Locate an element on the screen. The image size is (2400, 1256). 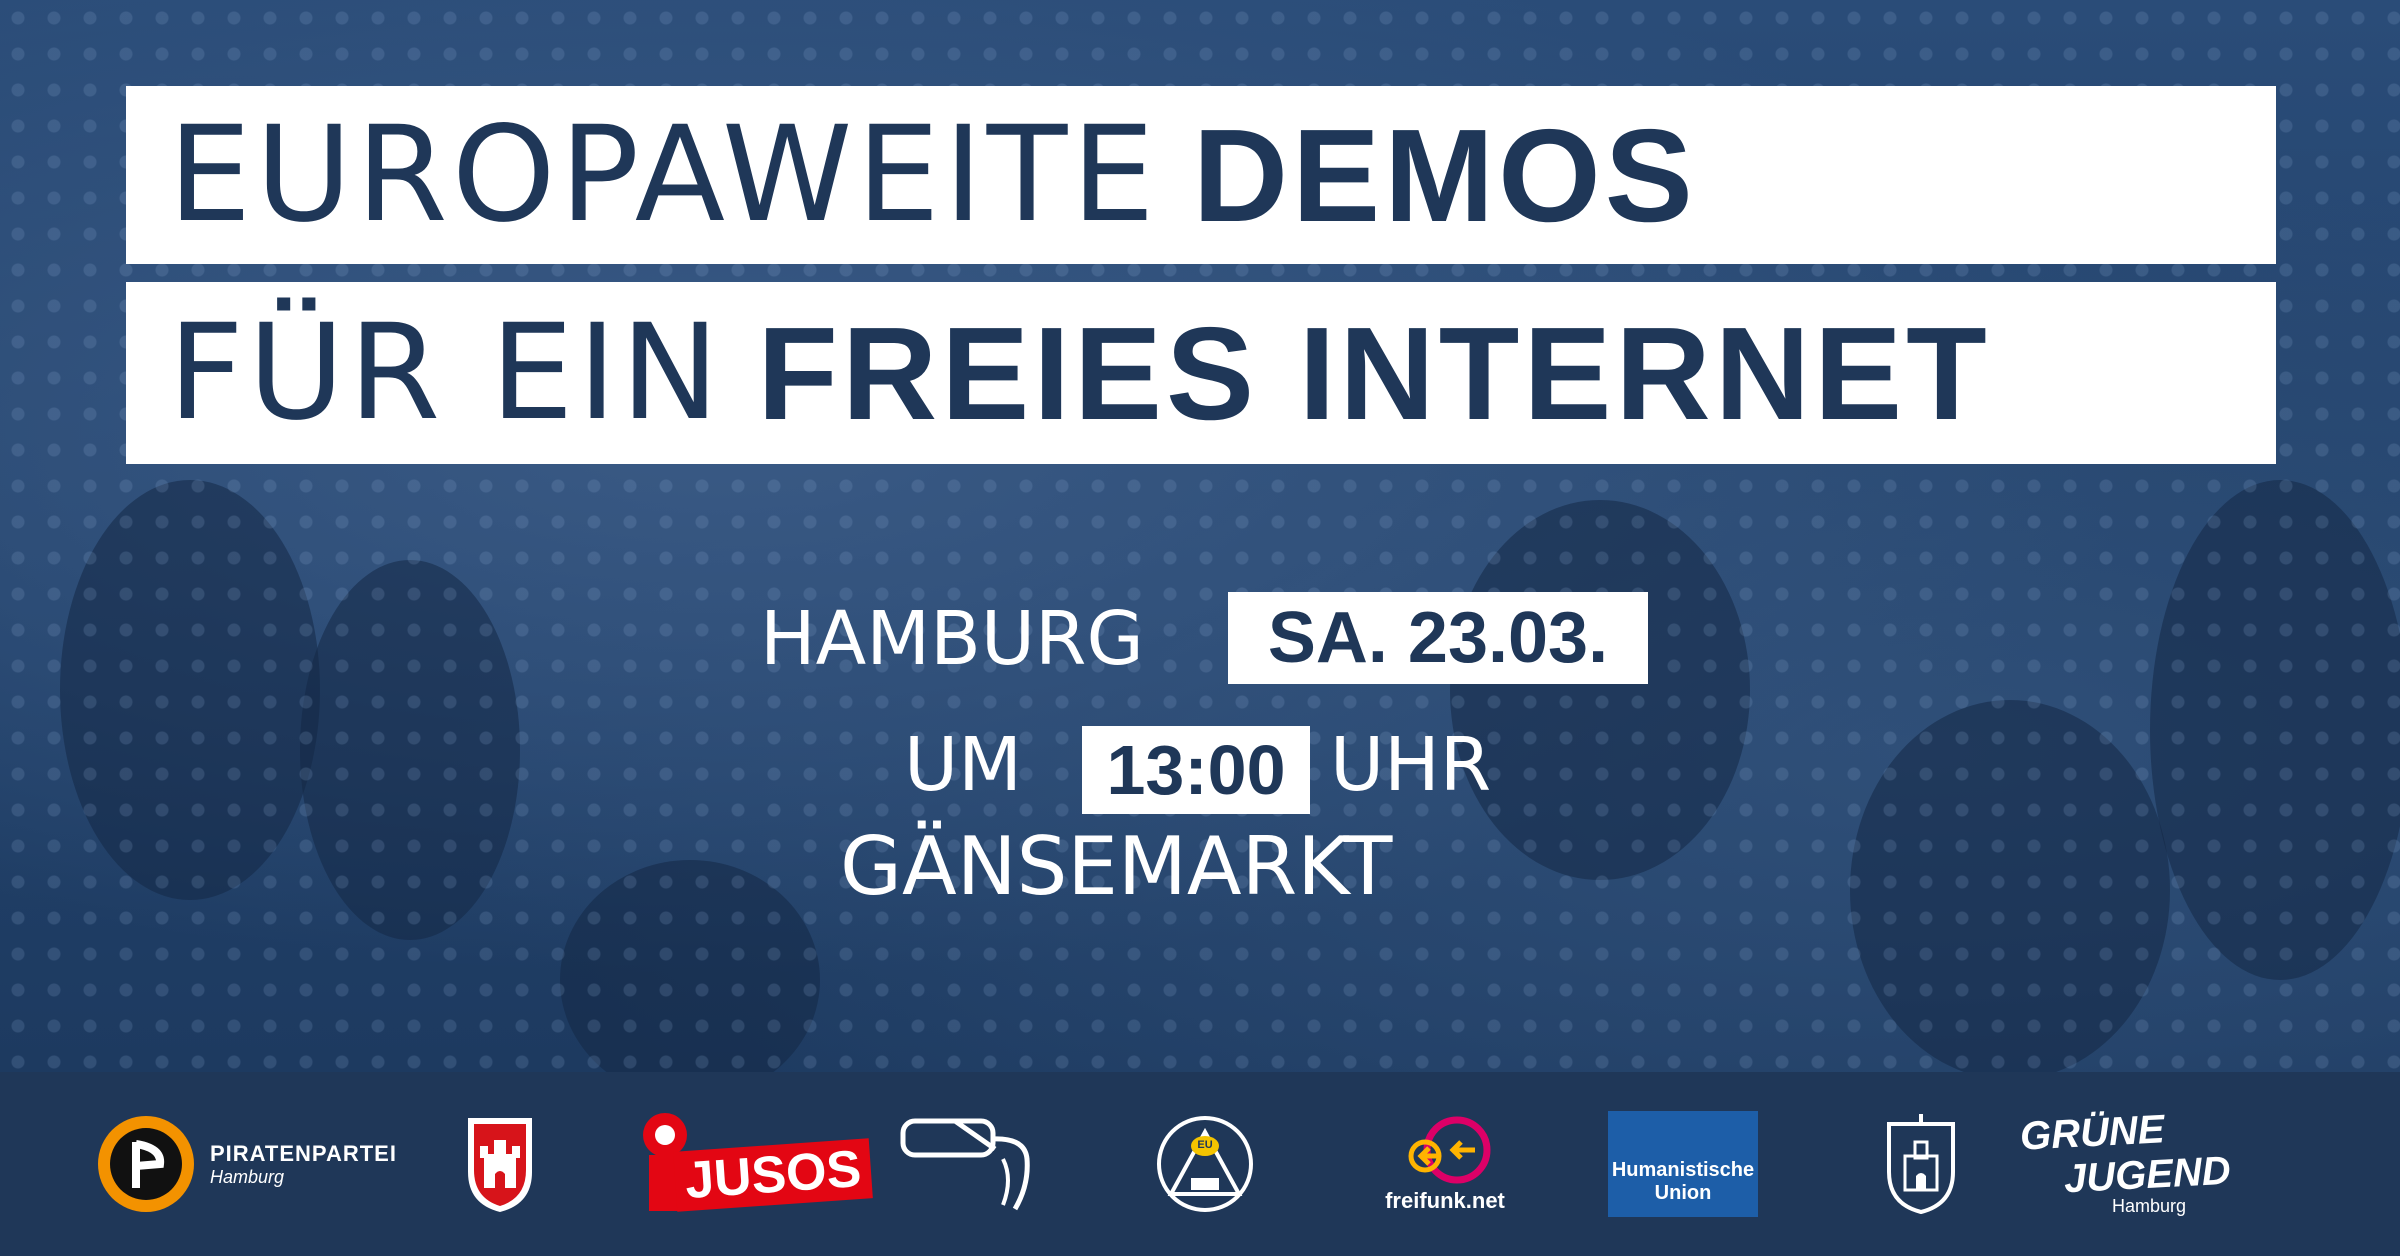
piraten-sub: Hamburg is located at coordinates (247, 1176).